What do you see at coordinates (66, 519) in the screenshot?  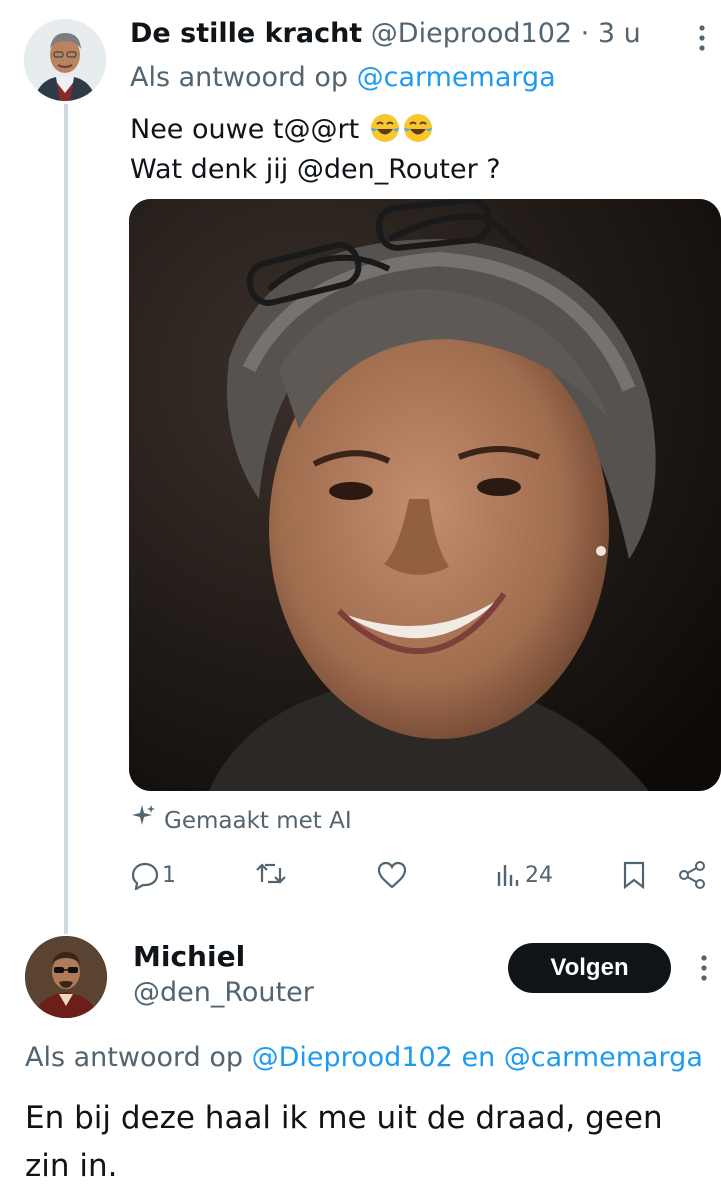 I see `thread-line` at bounding box center [66, 519].